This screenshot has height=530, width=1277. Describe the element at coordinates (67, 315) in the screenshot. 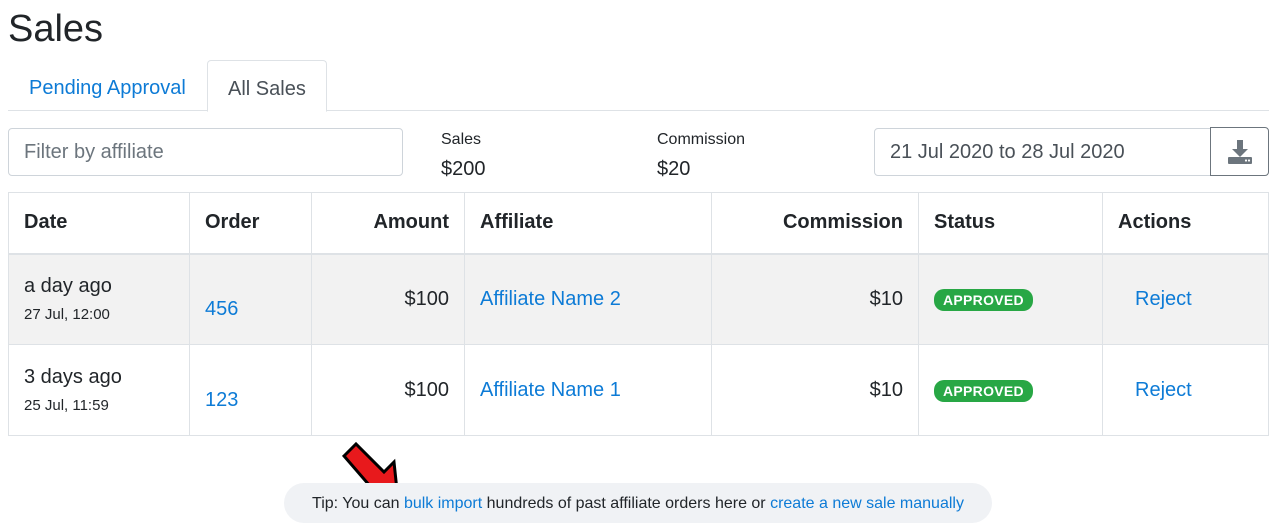

I see `exact-datetime: 27 Jul, 12:00` at that location.